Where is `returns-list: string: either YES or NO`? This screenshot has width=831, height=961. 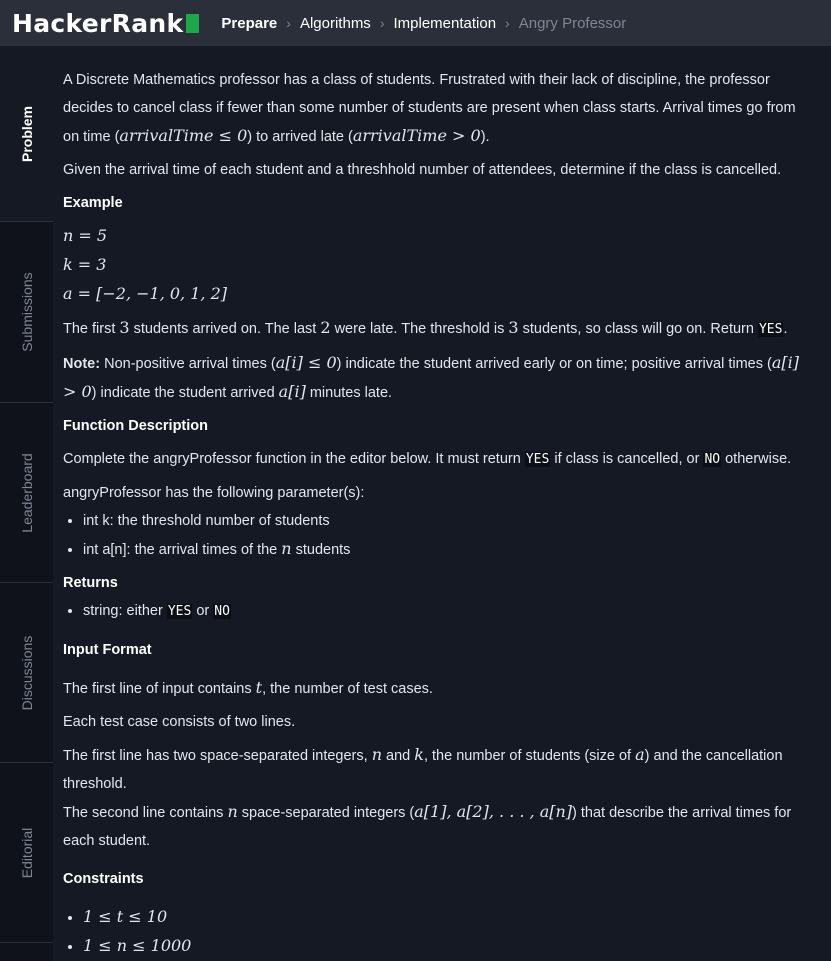
returns-list: string: either YES or NO is located at coordinates (435, 611).